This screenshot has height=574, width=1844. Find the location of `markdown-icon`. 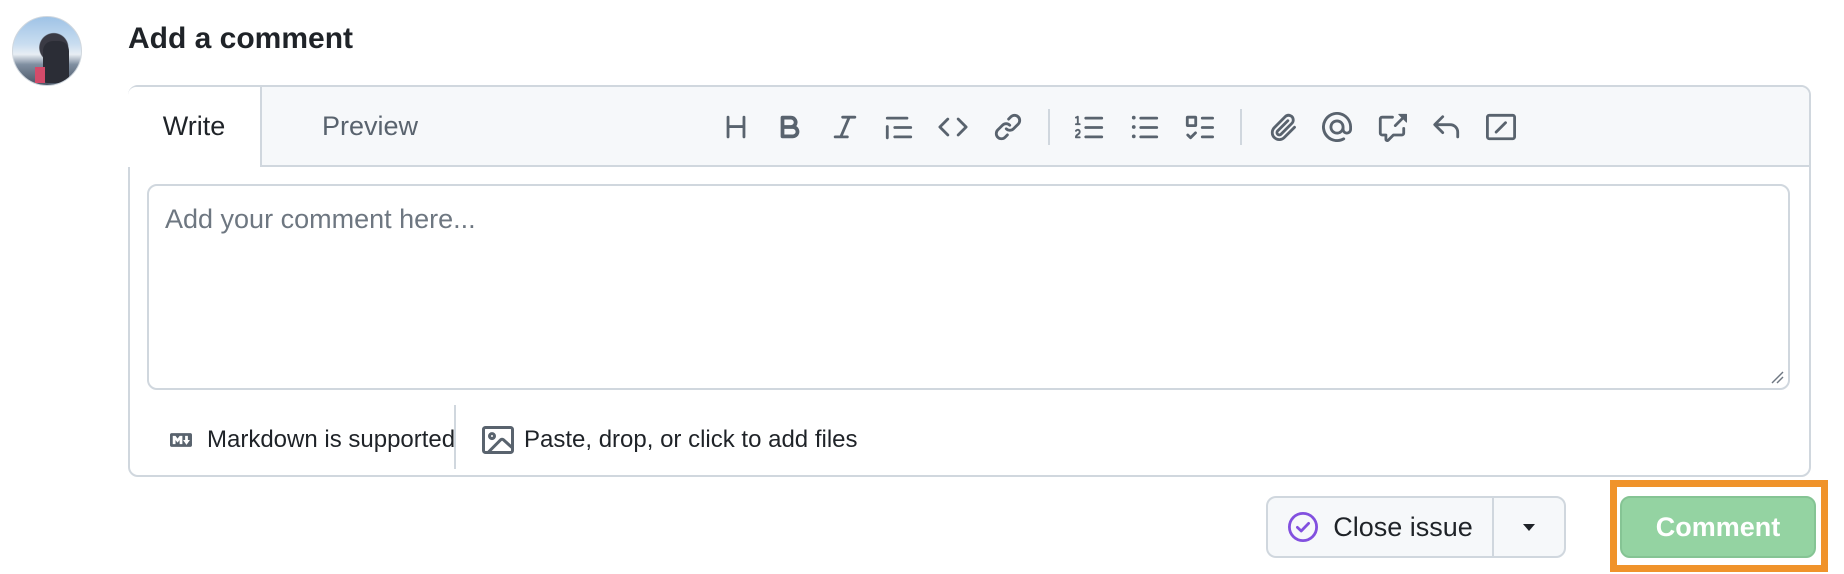

markdown-icon is located at coordinates (181, 440).